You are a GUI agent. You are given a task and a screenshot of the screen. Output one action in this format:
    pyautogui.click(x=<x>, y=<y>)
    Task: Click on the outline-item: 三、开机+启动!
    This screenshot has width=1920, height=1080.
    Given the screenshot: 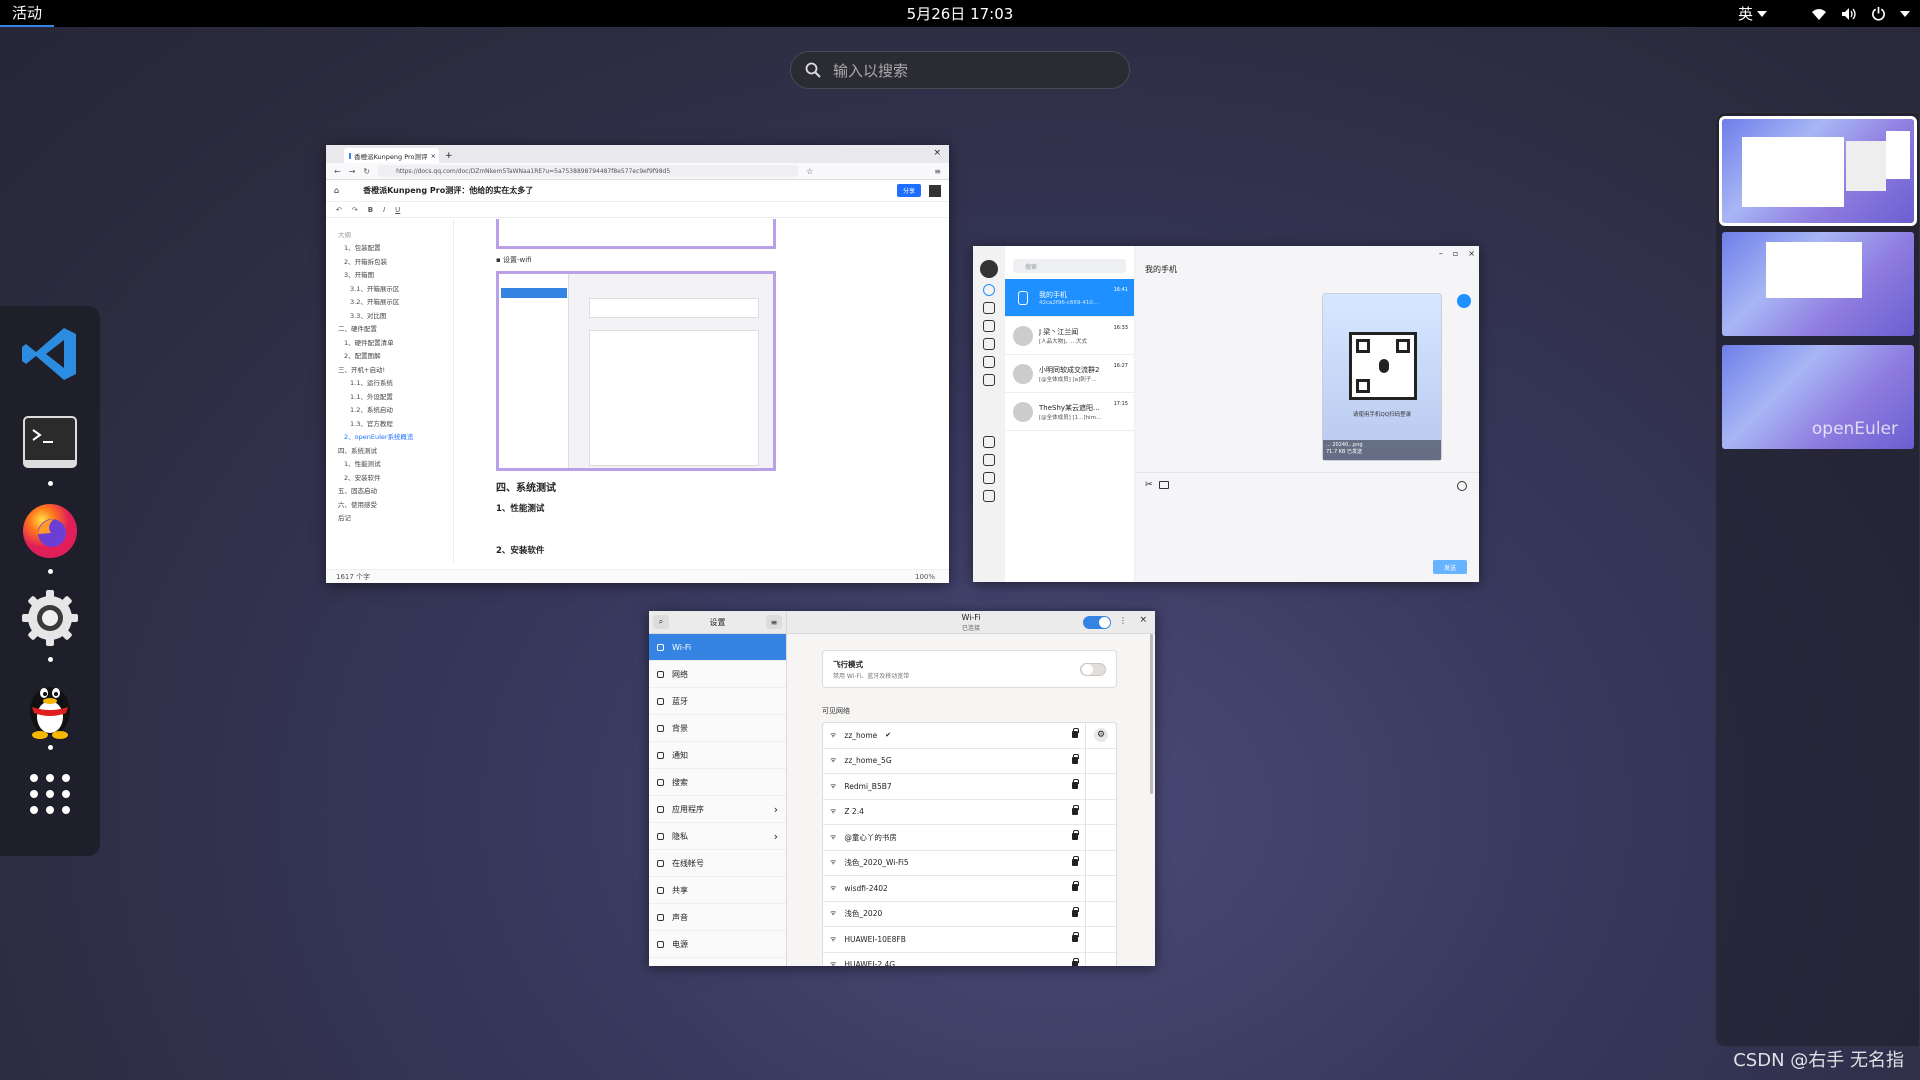 What is the action you would take?
    pyautogui.click(x=395, y=369)
    